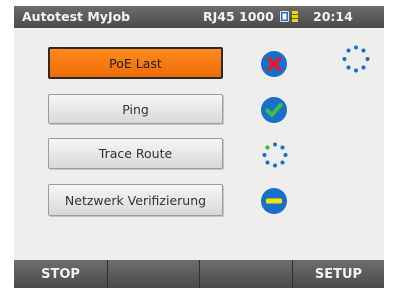 Image resolution: width=395 pixels, height=290 pixels. I want to click on test-button-trace-route: Trace Route, so click(135, 153).